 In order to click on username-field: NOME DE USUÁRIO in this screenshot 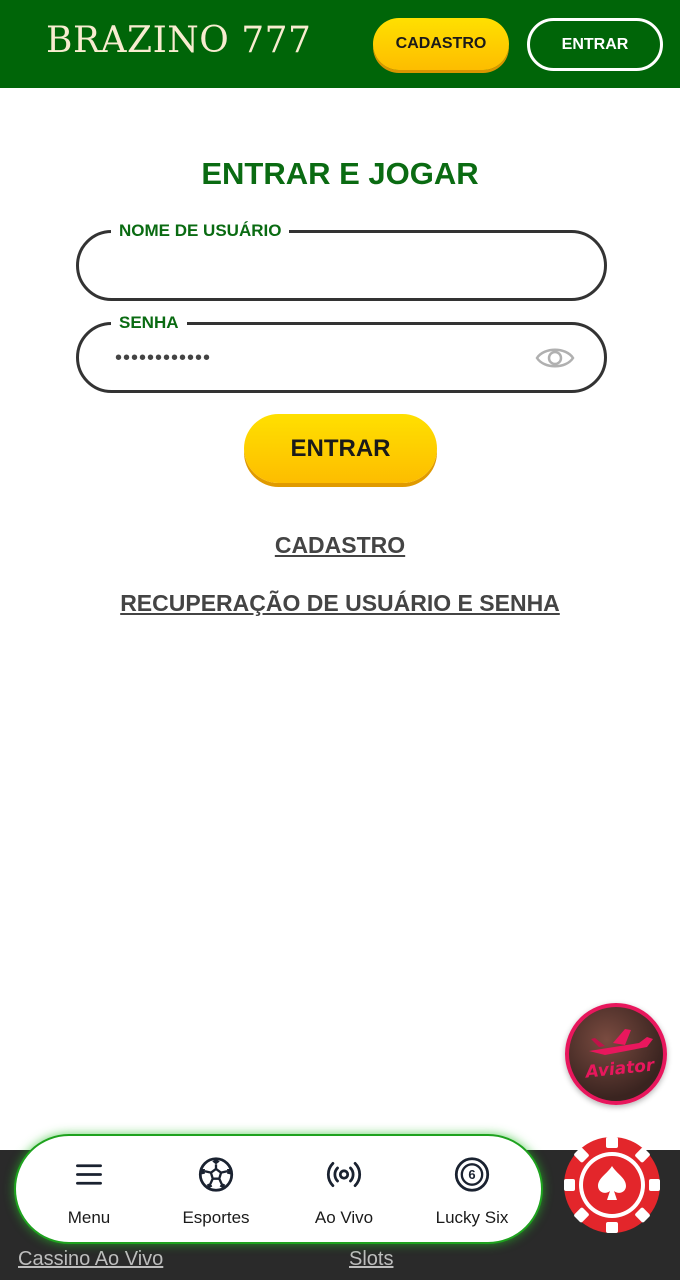, I will do `click(341, 261)`.